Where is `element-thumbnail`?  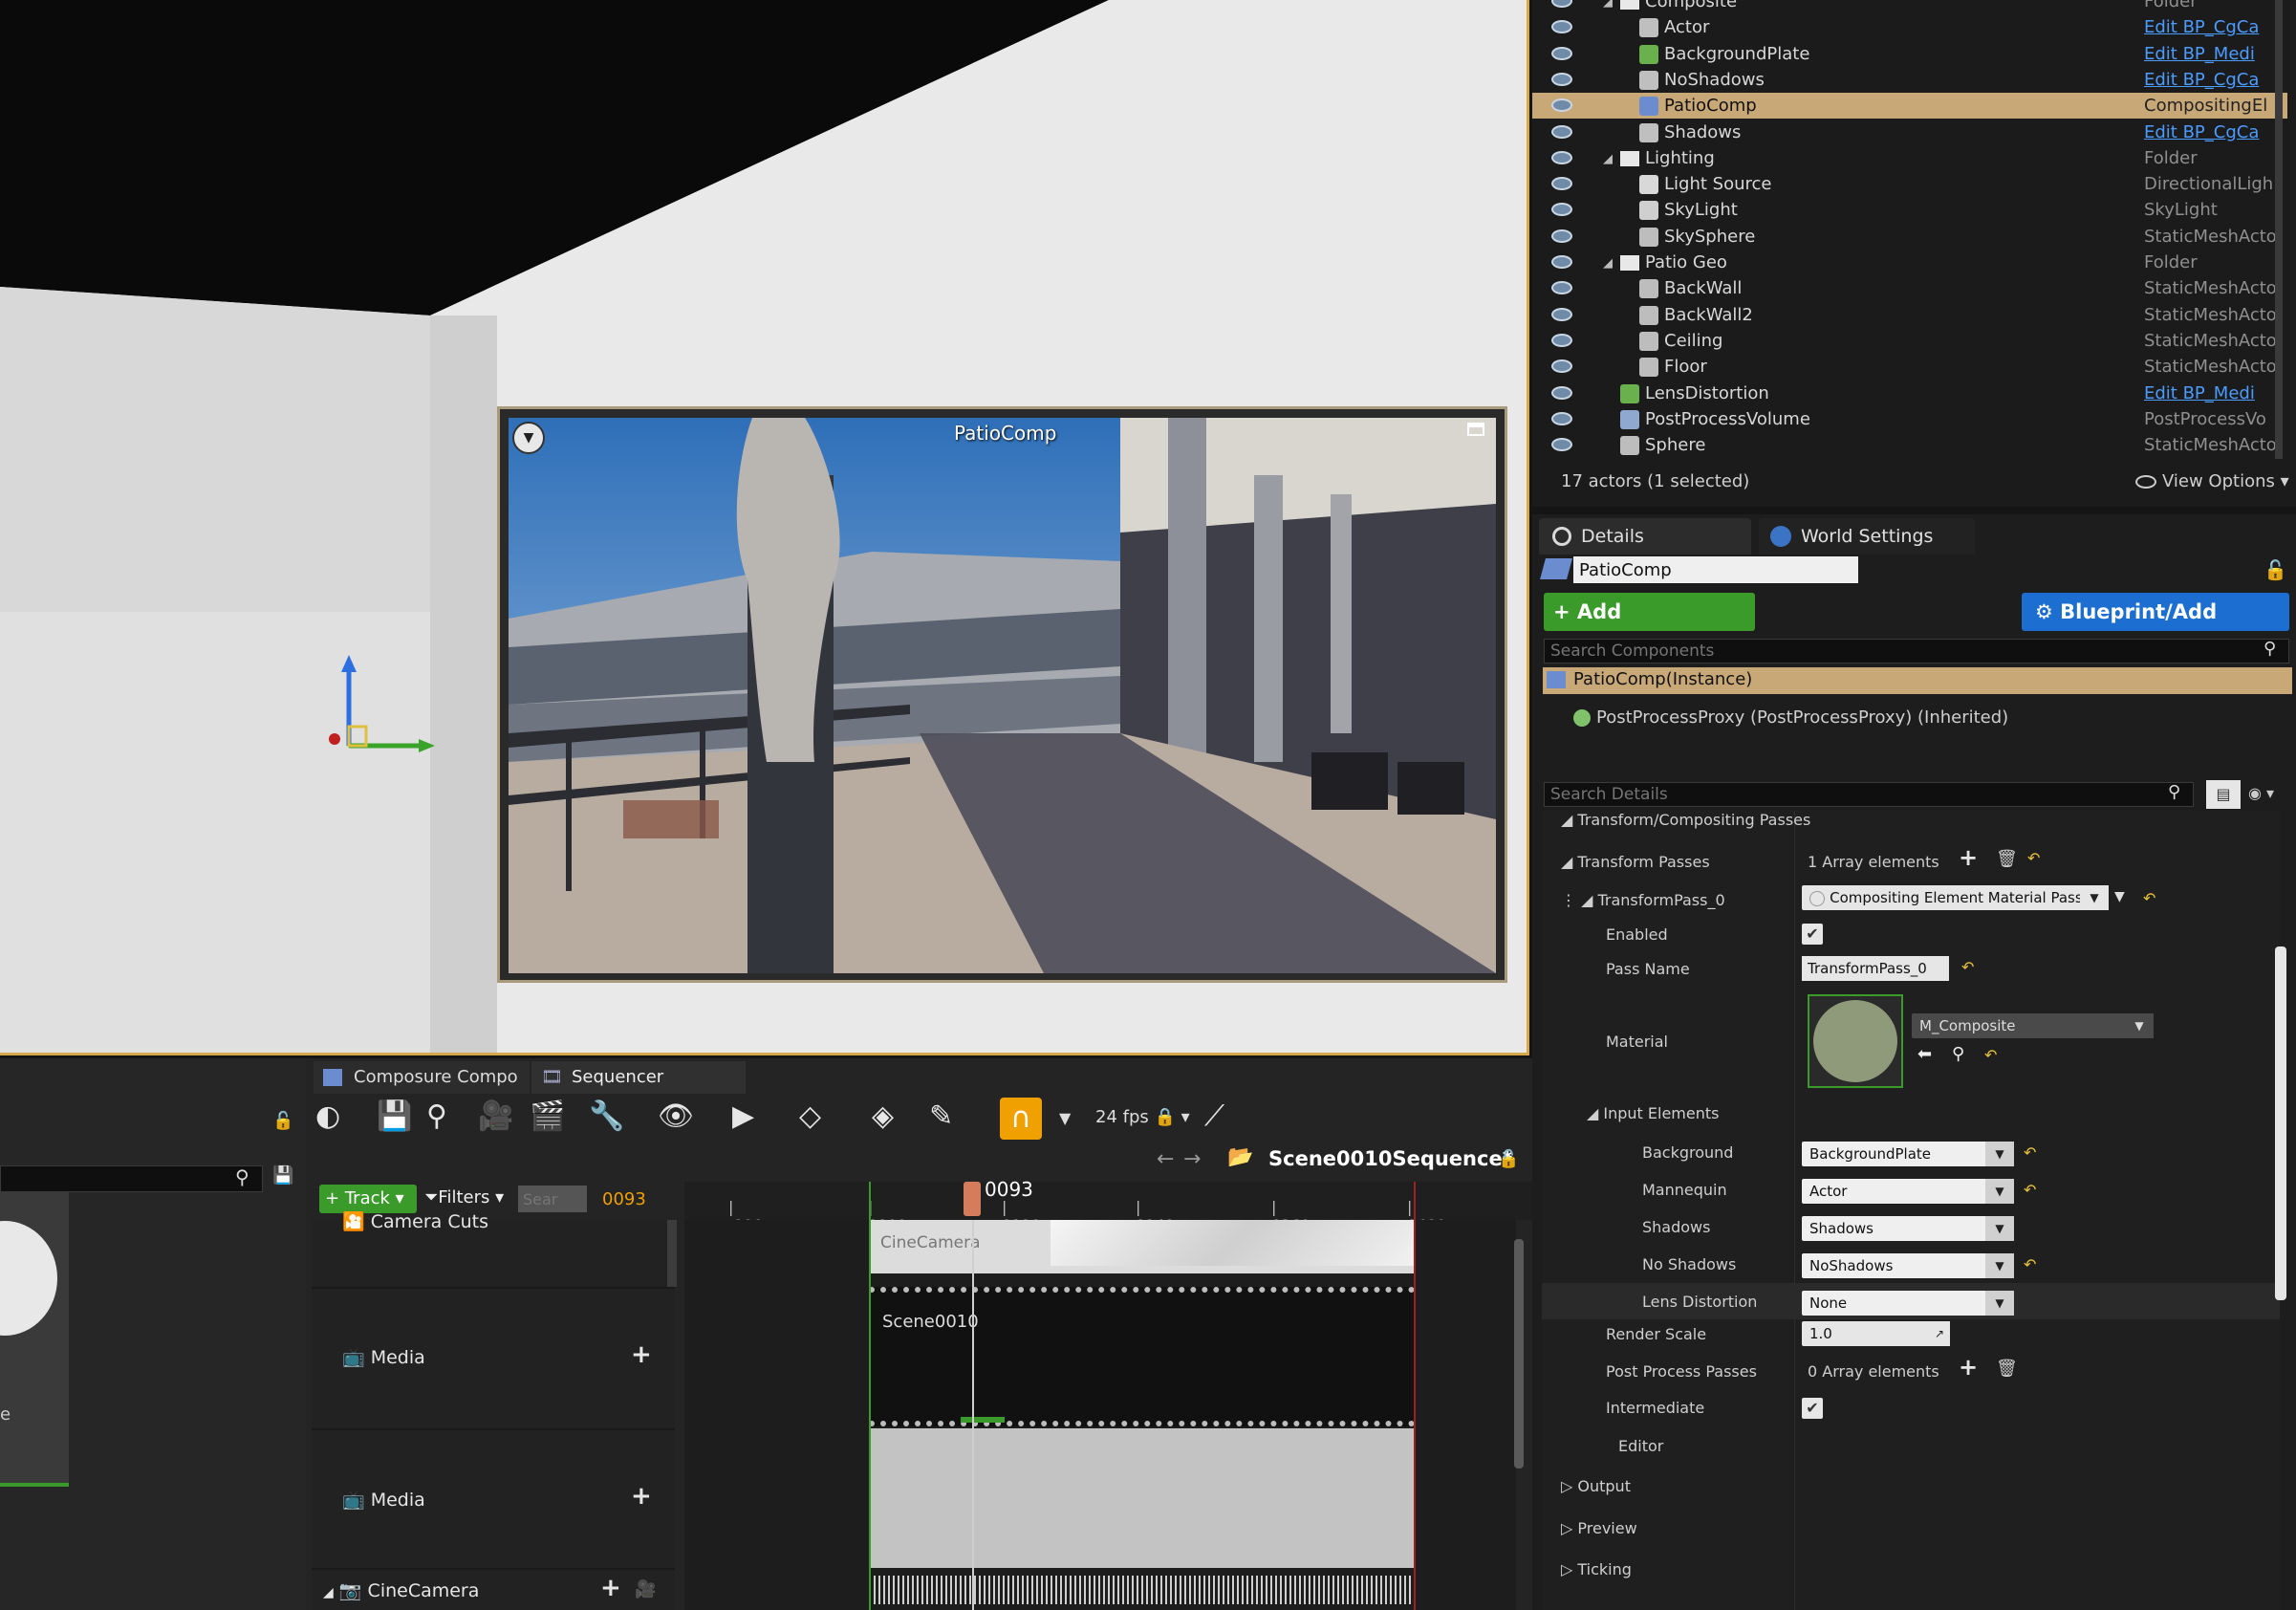
element-thumbnail is located at coordinates (34, 1339).